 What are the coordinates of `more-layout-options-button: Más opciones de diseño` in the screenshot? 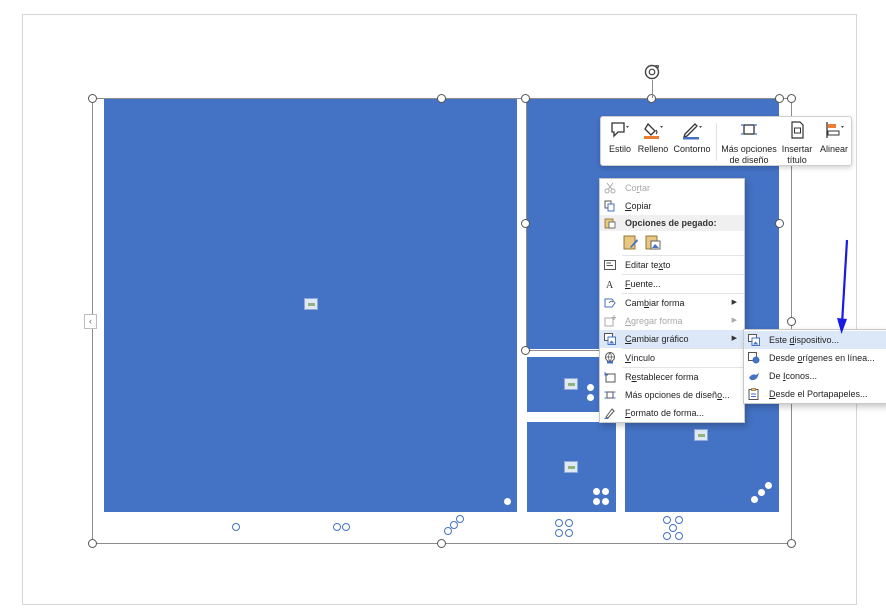 It's located at (749, 142).